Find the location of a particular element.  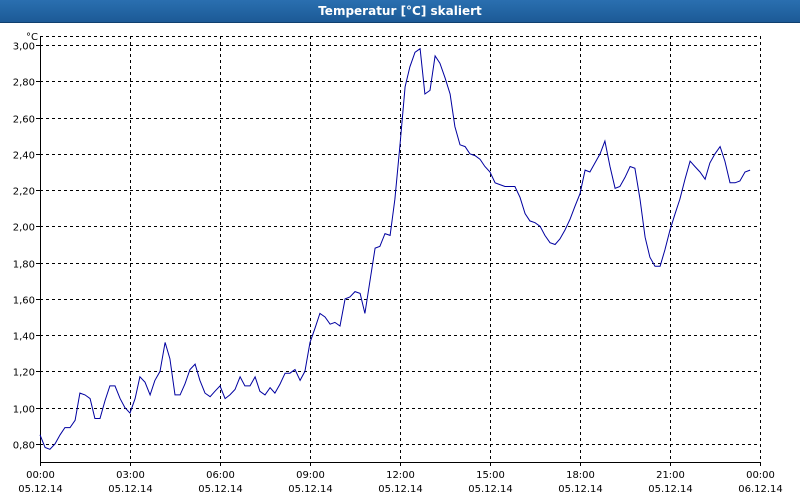

y-tick-label: 2,00 is located at coordinates (24, 228).